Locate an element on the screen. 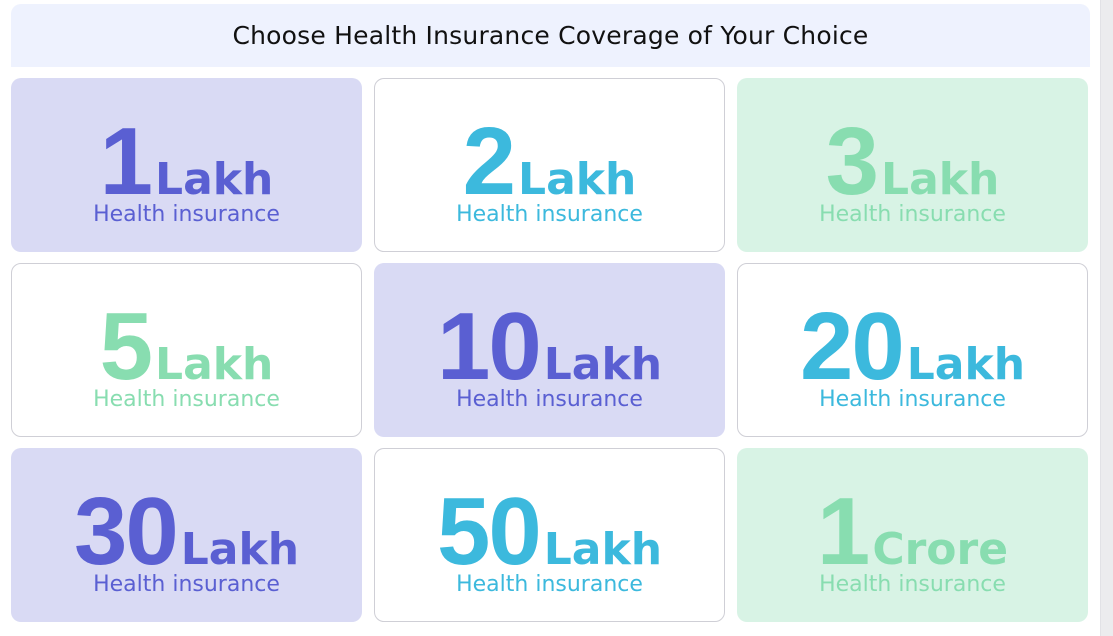  coverage-number: 20 is located at coordinates (852, 346).